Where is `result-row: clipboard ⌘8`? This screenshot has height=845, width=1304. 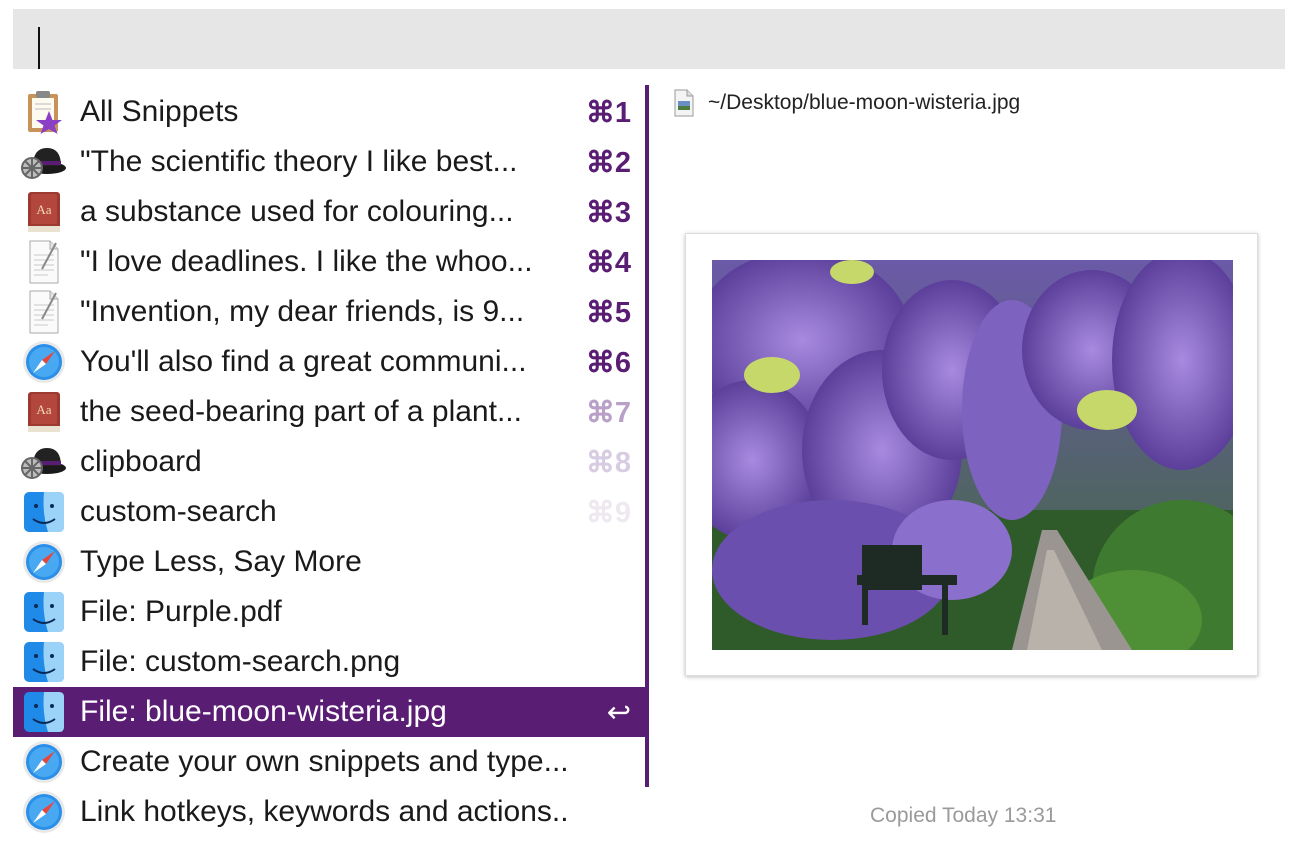
result-row: clipboard ⌘8 is located at coordinates (330, 462).